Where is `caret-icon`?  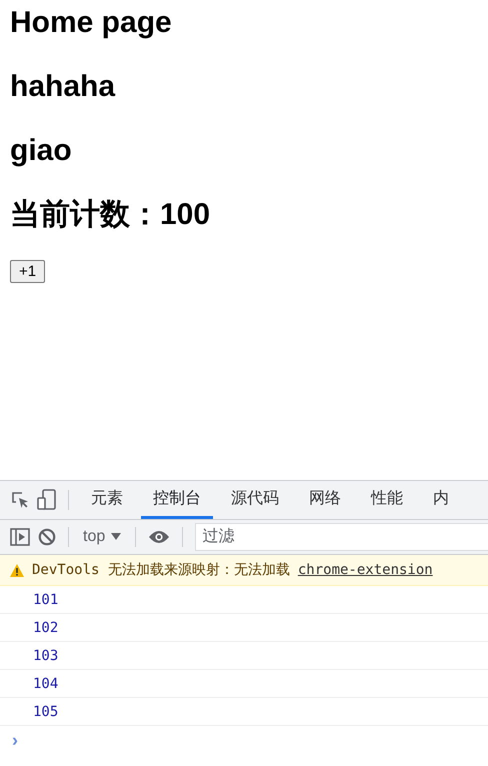
caret-icon is located at coordinates (116, 537).